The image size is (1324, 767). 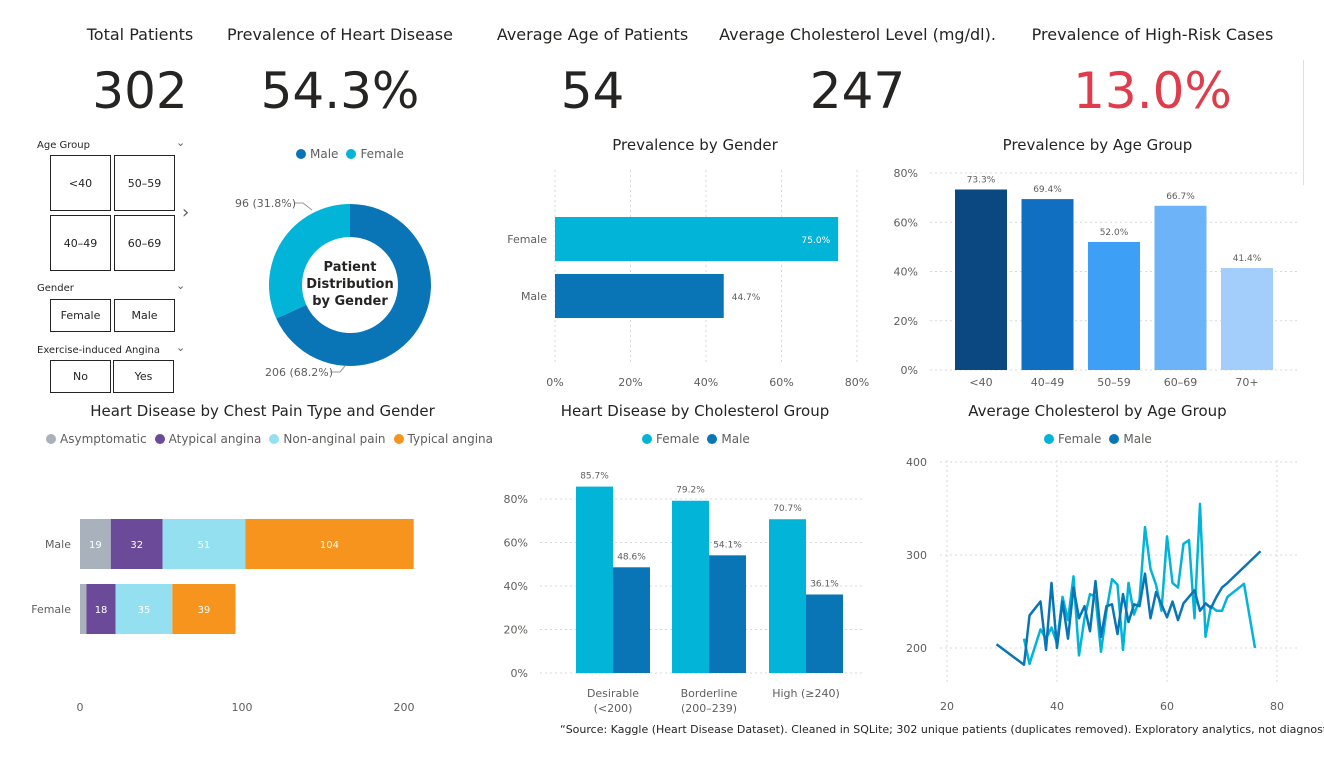 I want to click on x-tick-label: 0%, so click(x=554, y=382).